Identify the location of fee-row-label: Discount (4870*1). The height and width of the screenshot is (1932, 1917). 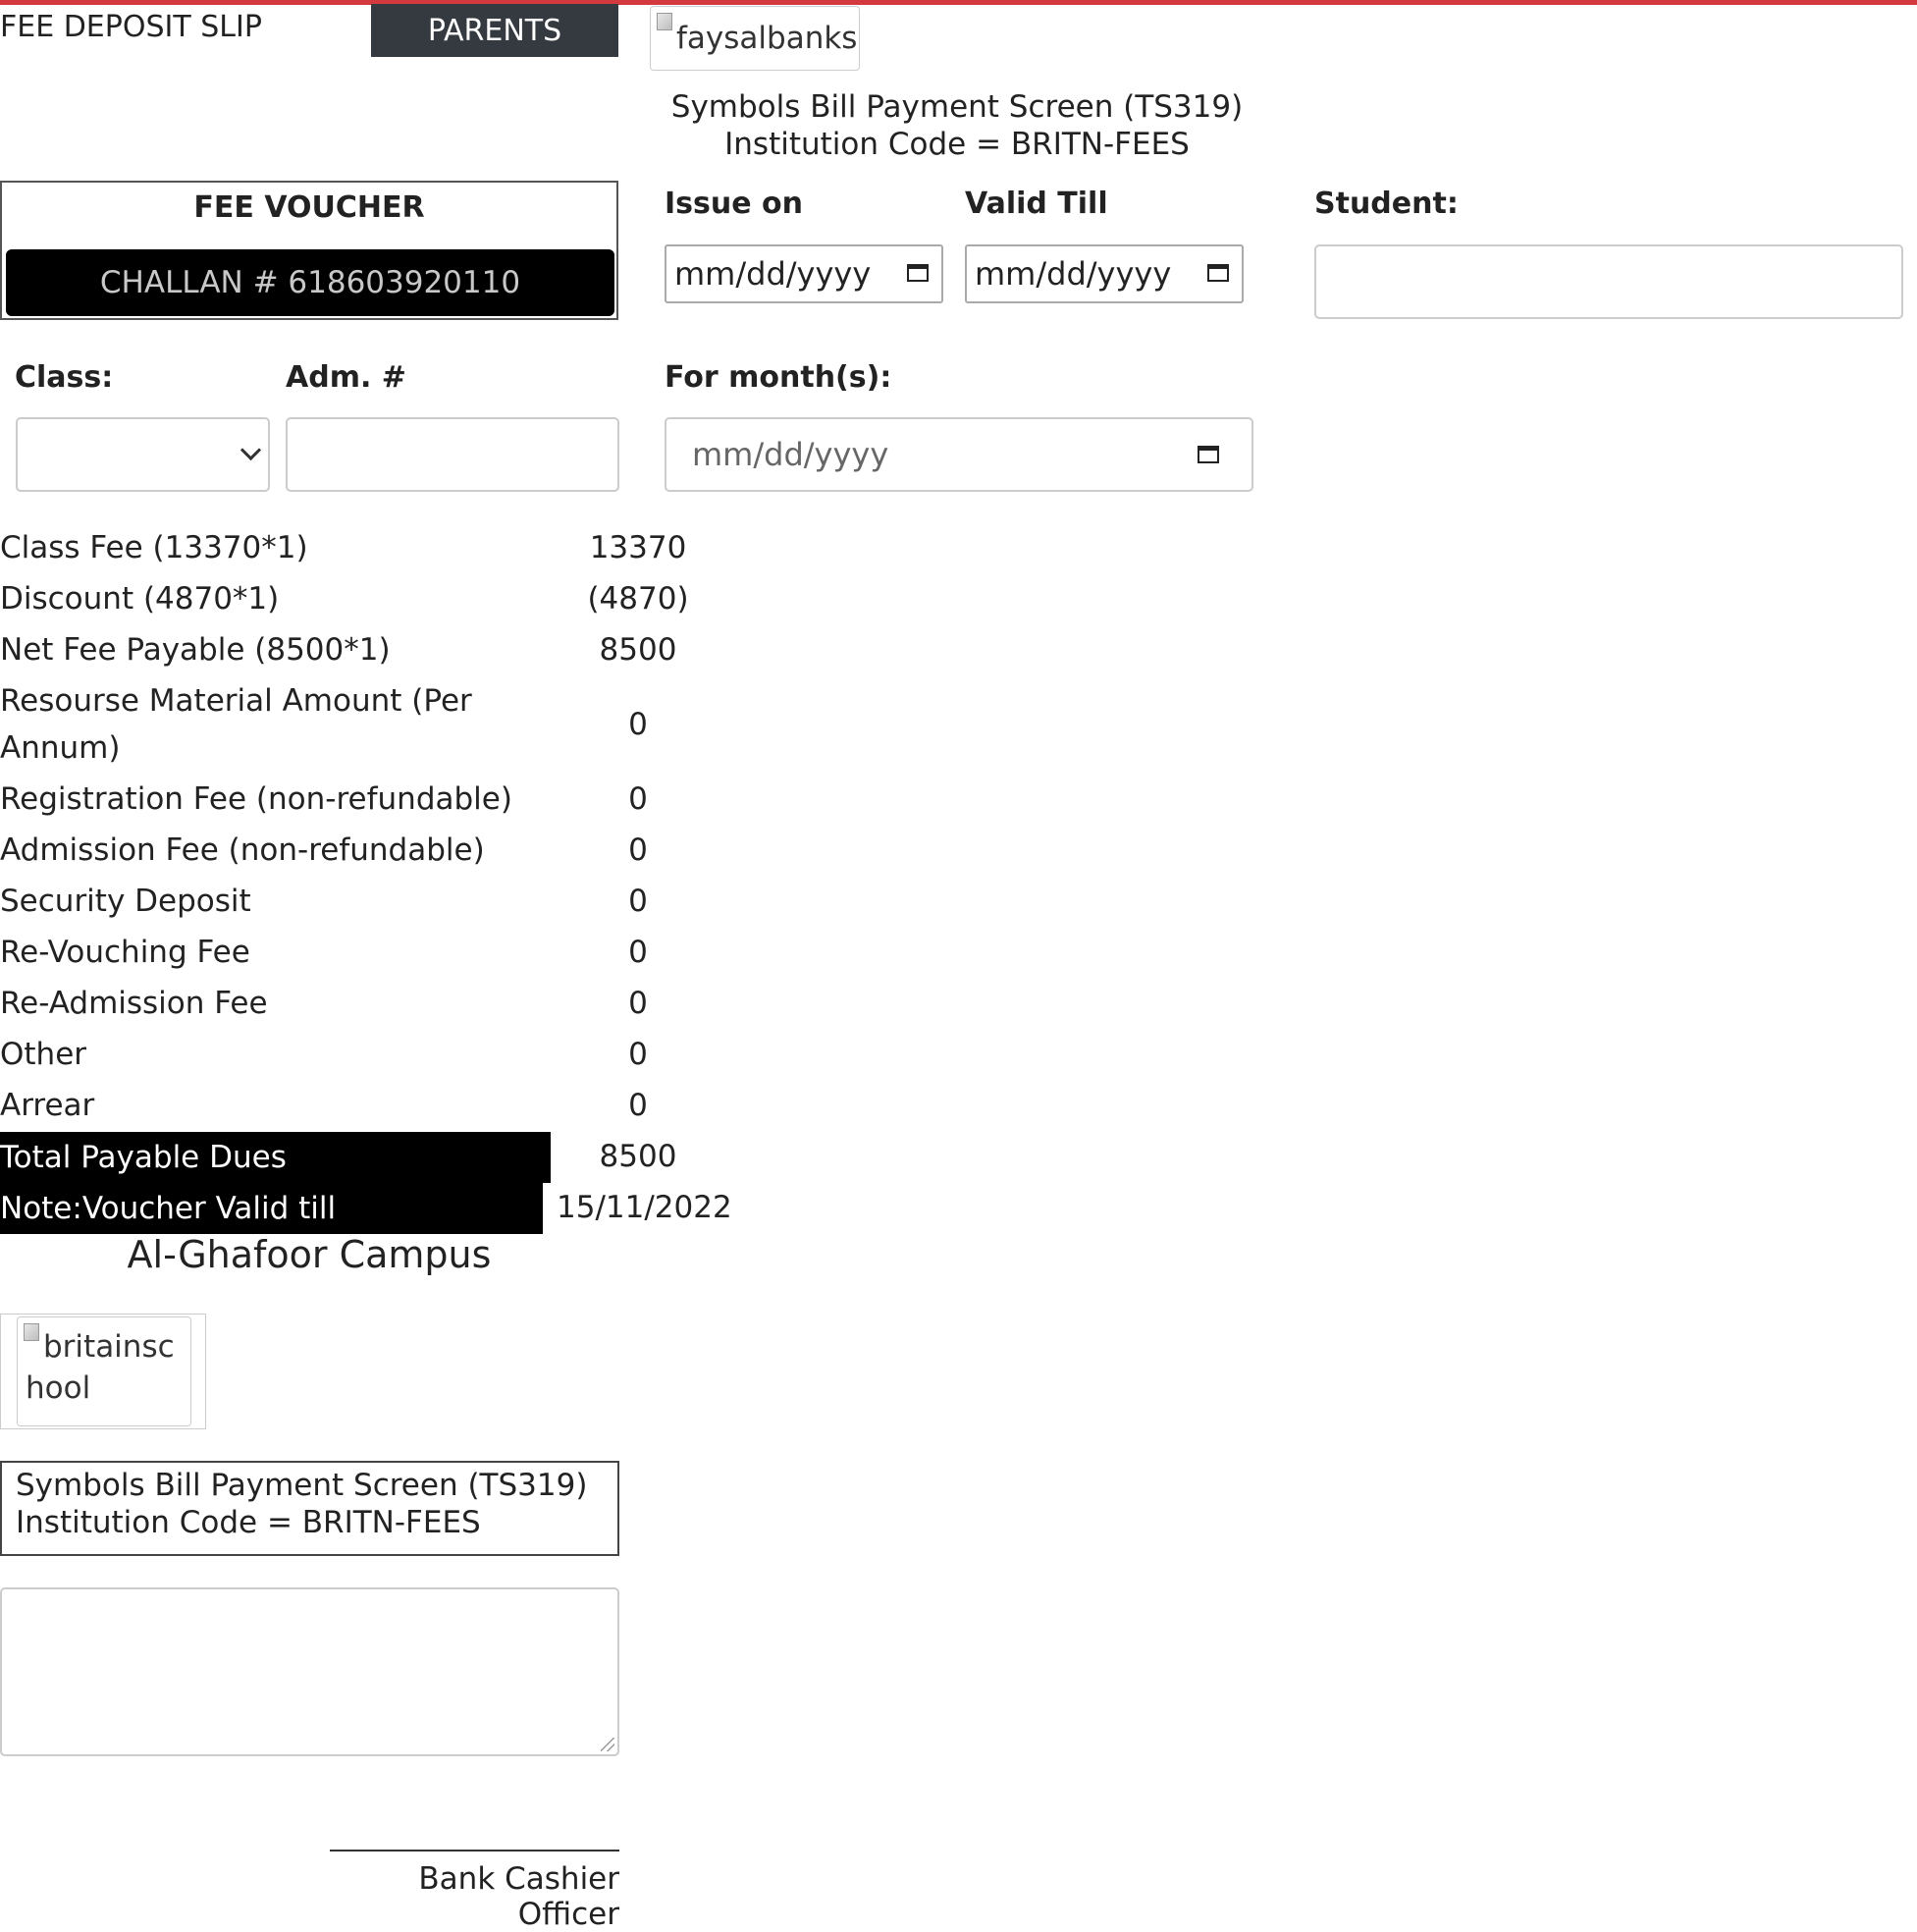
(140, 599).